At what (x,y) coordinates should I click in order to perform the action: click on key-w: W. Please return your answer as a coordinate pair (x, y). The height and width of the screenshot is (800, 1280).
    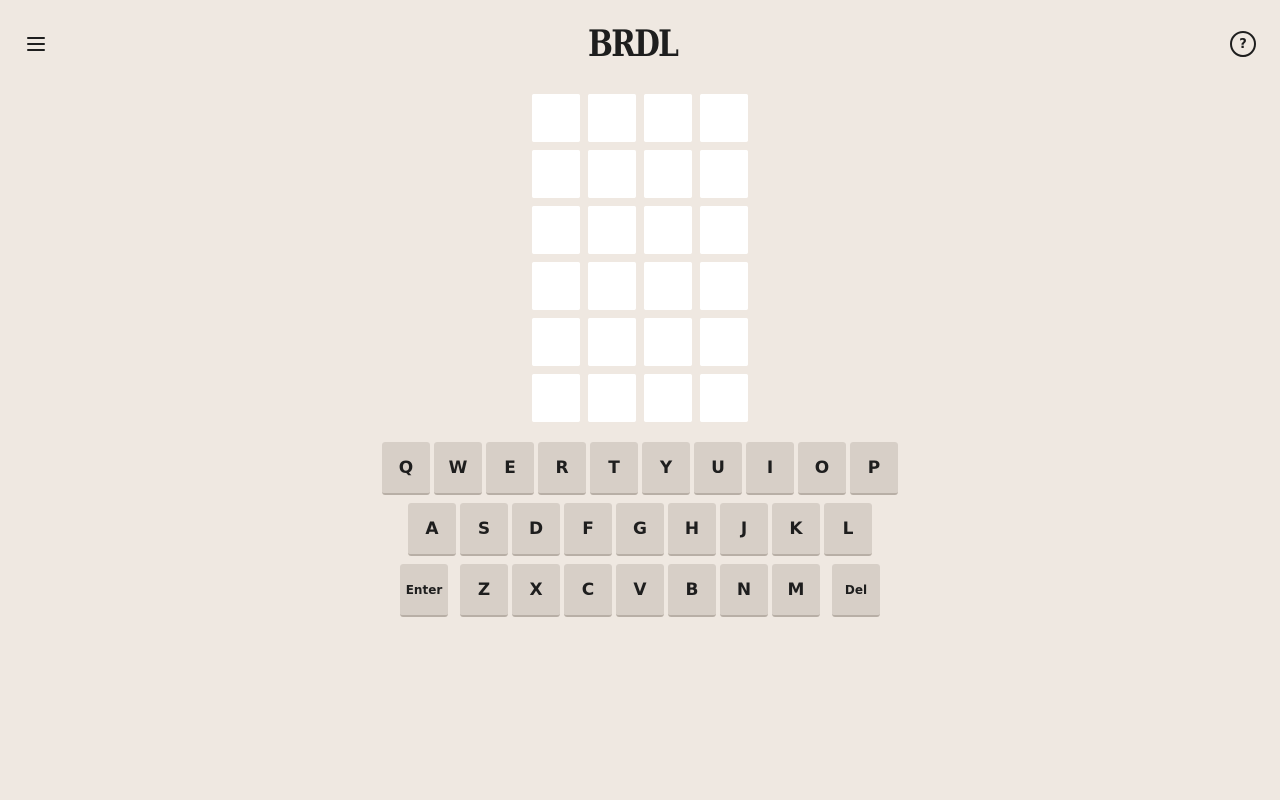
    Looking at the image, I should click on (458, 468).